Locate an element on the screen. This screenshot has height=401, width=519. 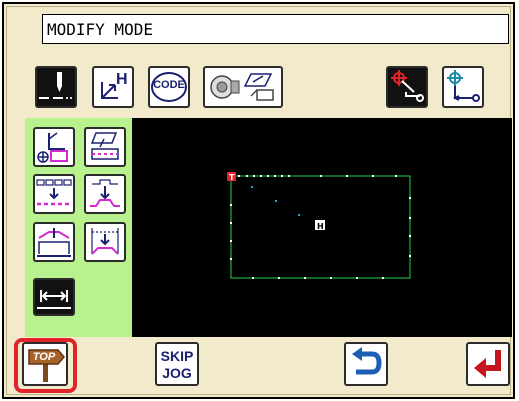
shift-pattern-icon is located at coordinates (54, 242).